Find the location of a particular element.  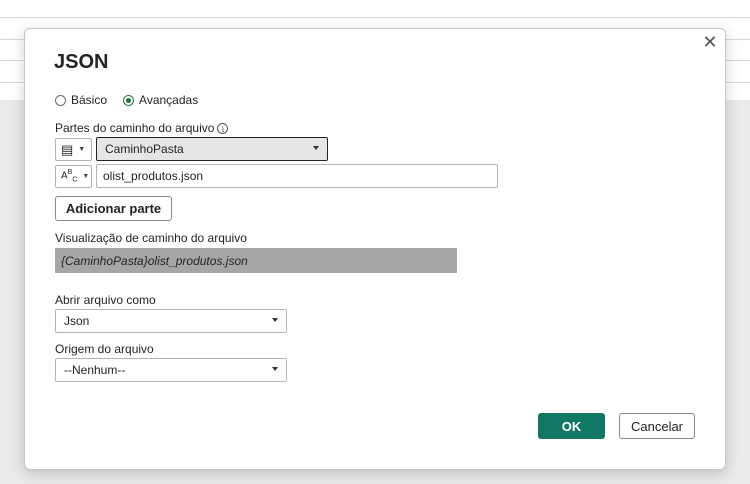

file-origin-label: Origem do arquivo is located at coordinates (104, 349).